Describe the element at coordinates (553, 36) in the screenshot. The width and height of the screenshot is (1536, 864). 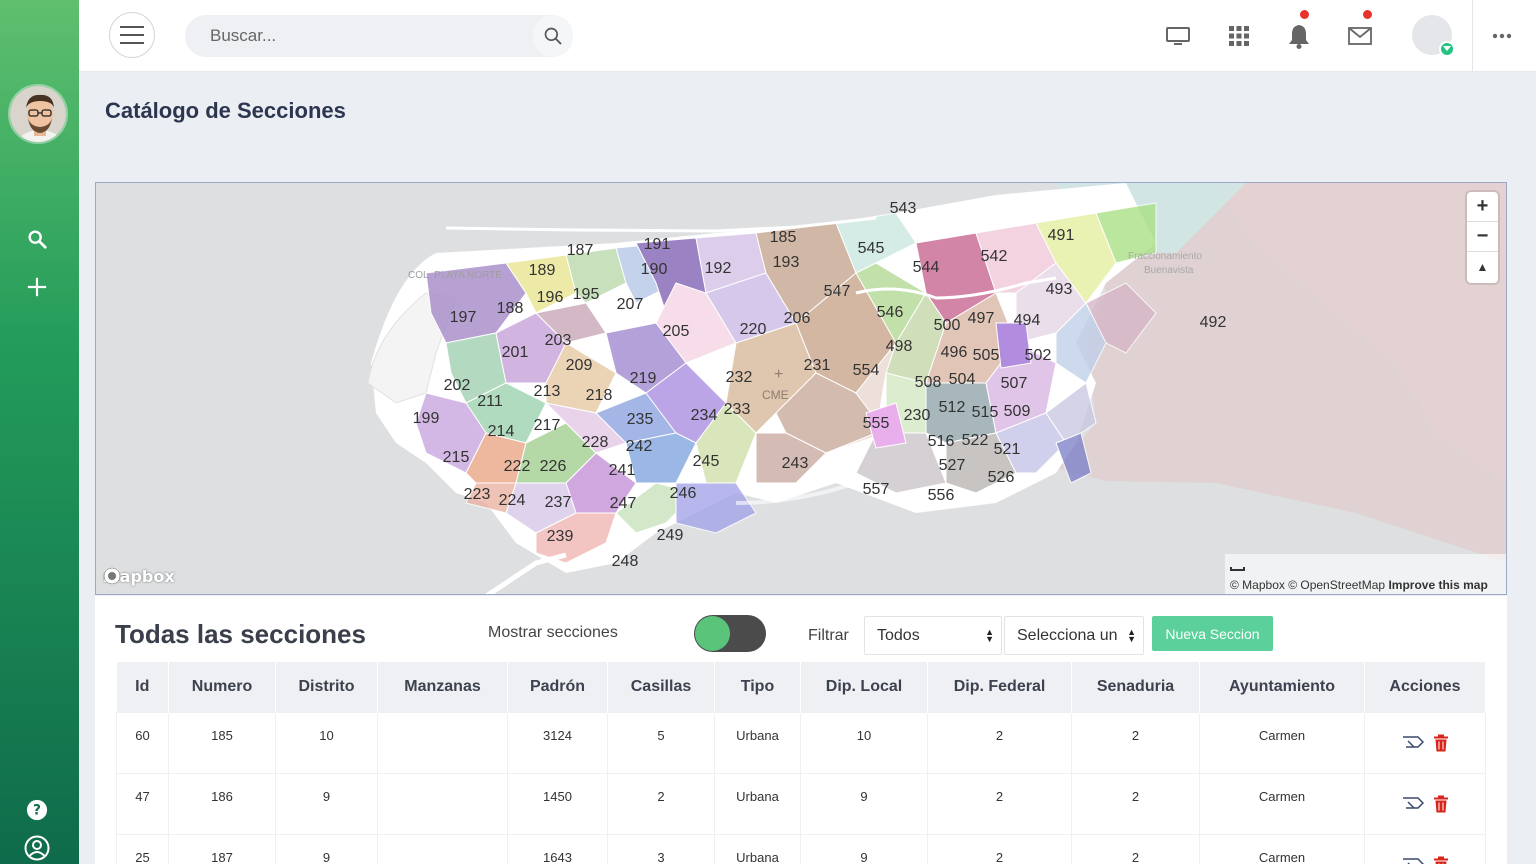
I see `search-button` at that location.